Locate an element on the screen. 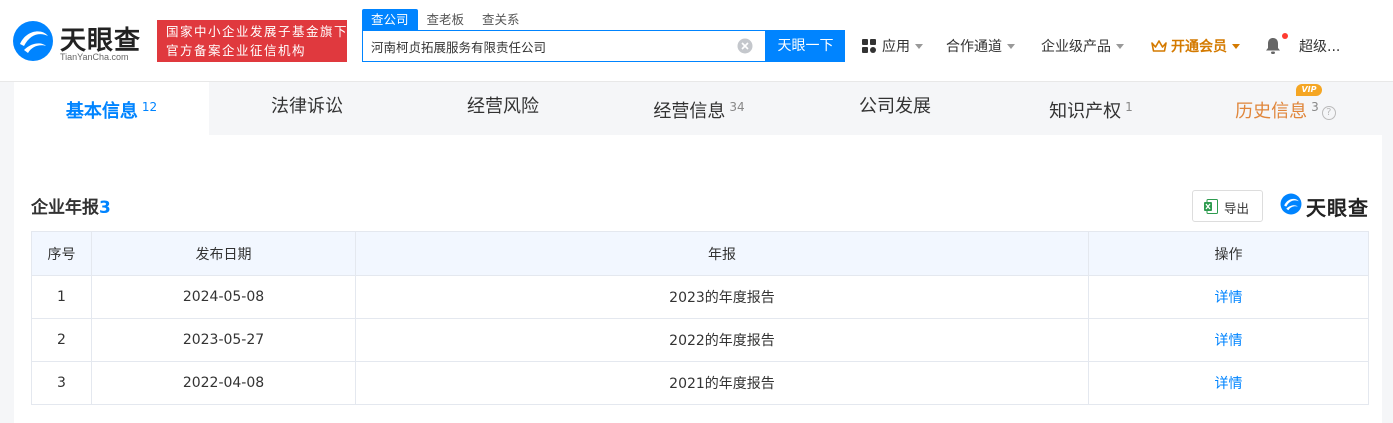 Image resolution: width=1393 pixels, height=423 pixels. nav-enterprise-label: 企业级产品 is located at coordinates (1076, 47).